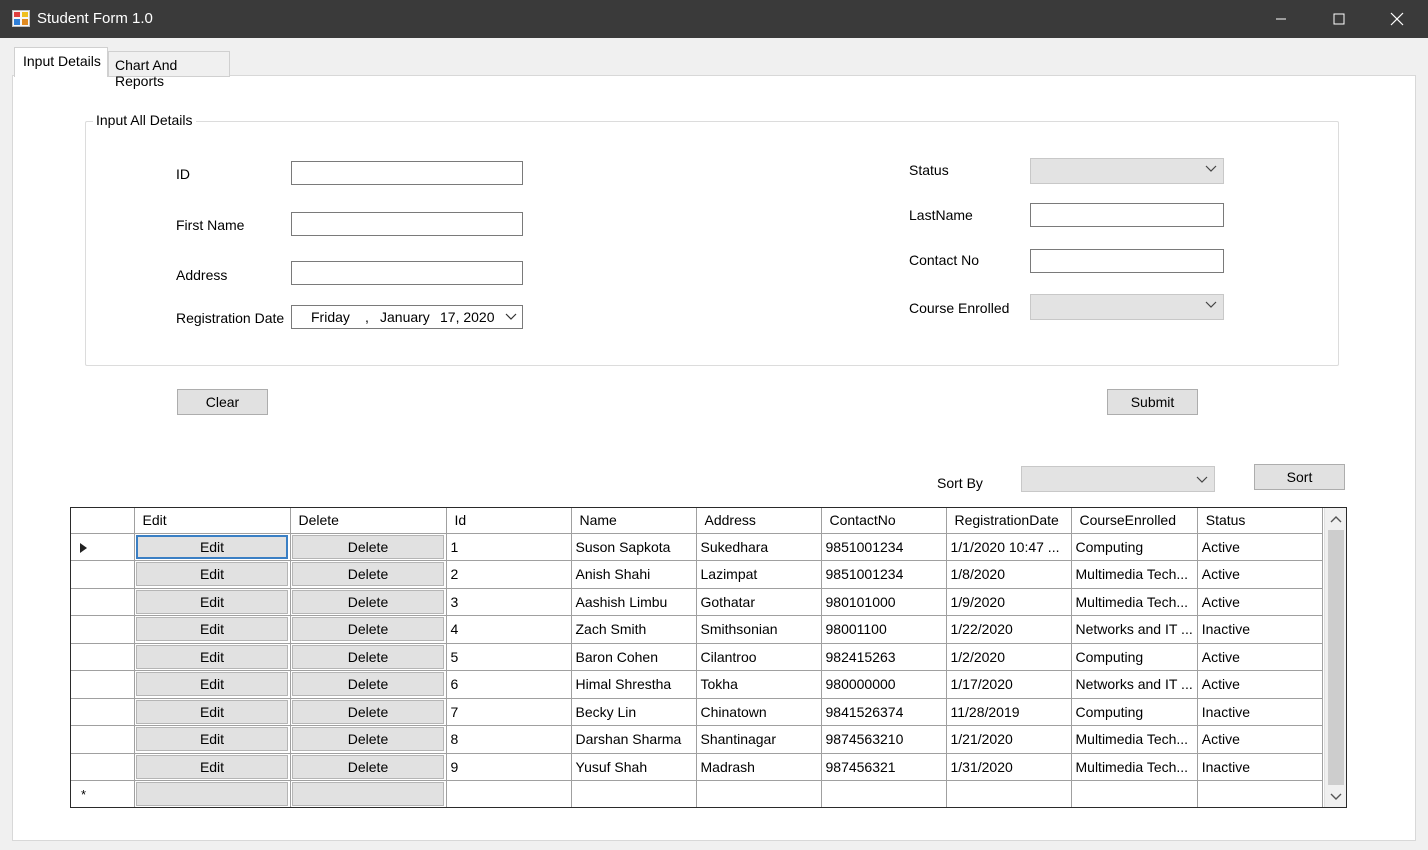 This screenshot has width=1428, height=850. I want to click on cell-id: 6, so click(509, 684).